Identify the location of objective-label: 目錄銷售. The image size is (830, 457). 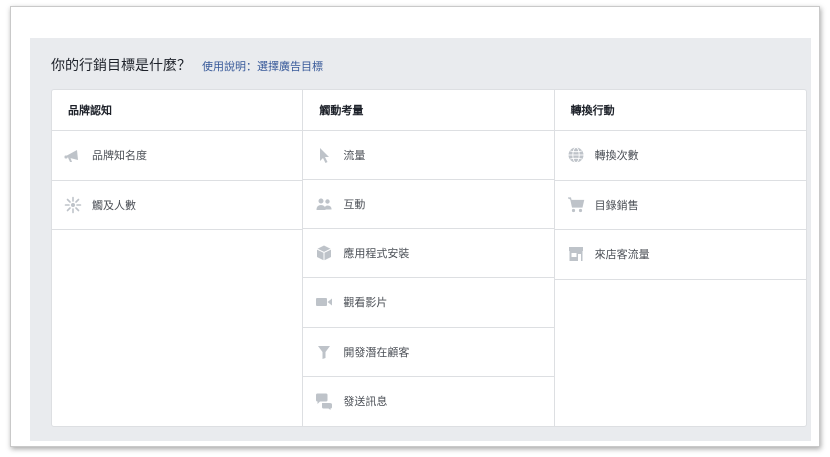
(616, 205).